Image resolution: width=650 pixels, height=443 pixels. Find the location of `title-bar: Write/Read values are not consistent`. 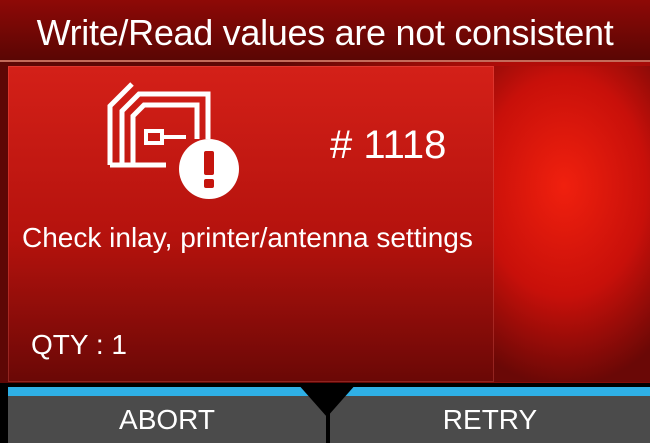

title-bar: Write/Read values are not consistent is located at coordinates (325, 31).